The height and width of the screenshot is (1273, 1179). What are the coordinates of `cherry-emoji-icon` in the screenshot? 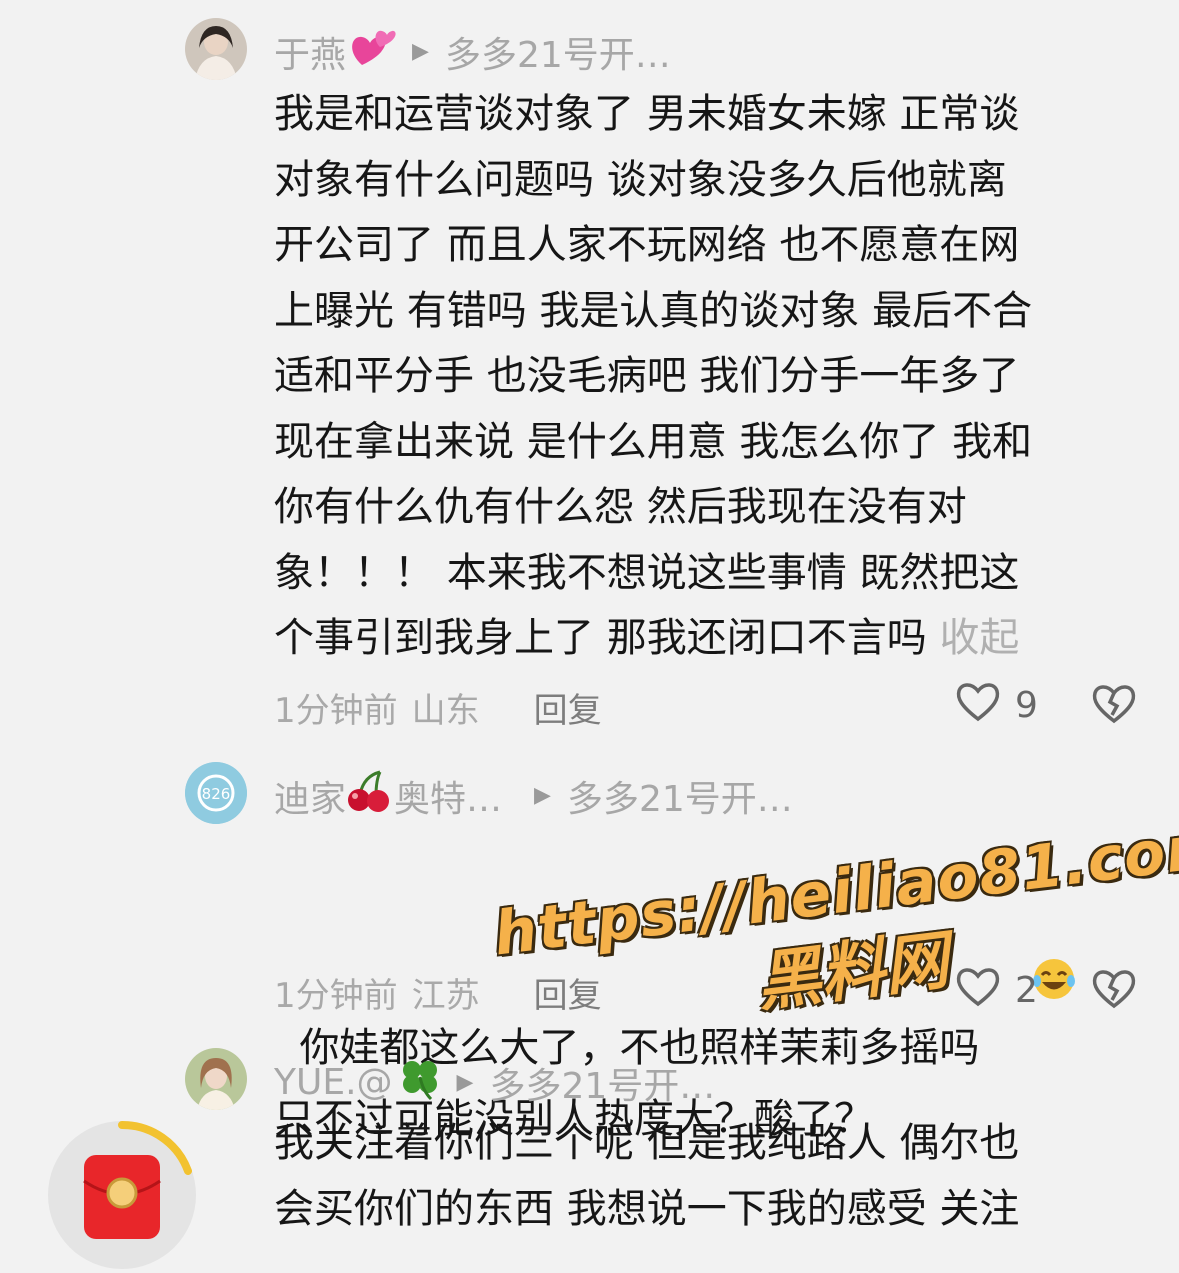 It's located at (370, 795).